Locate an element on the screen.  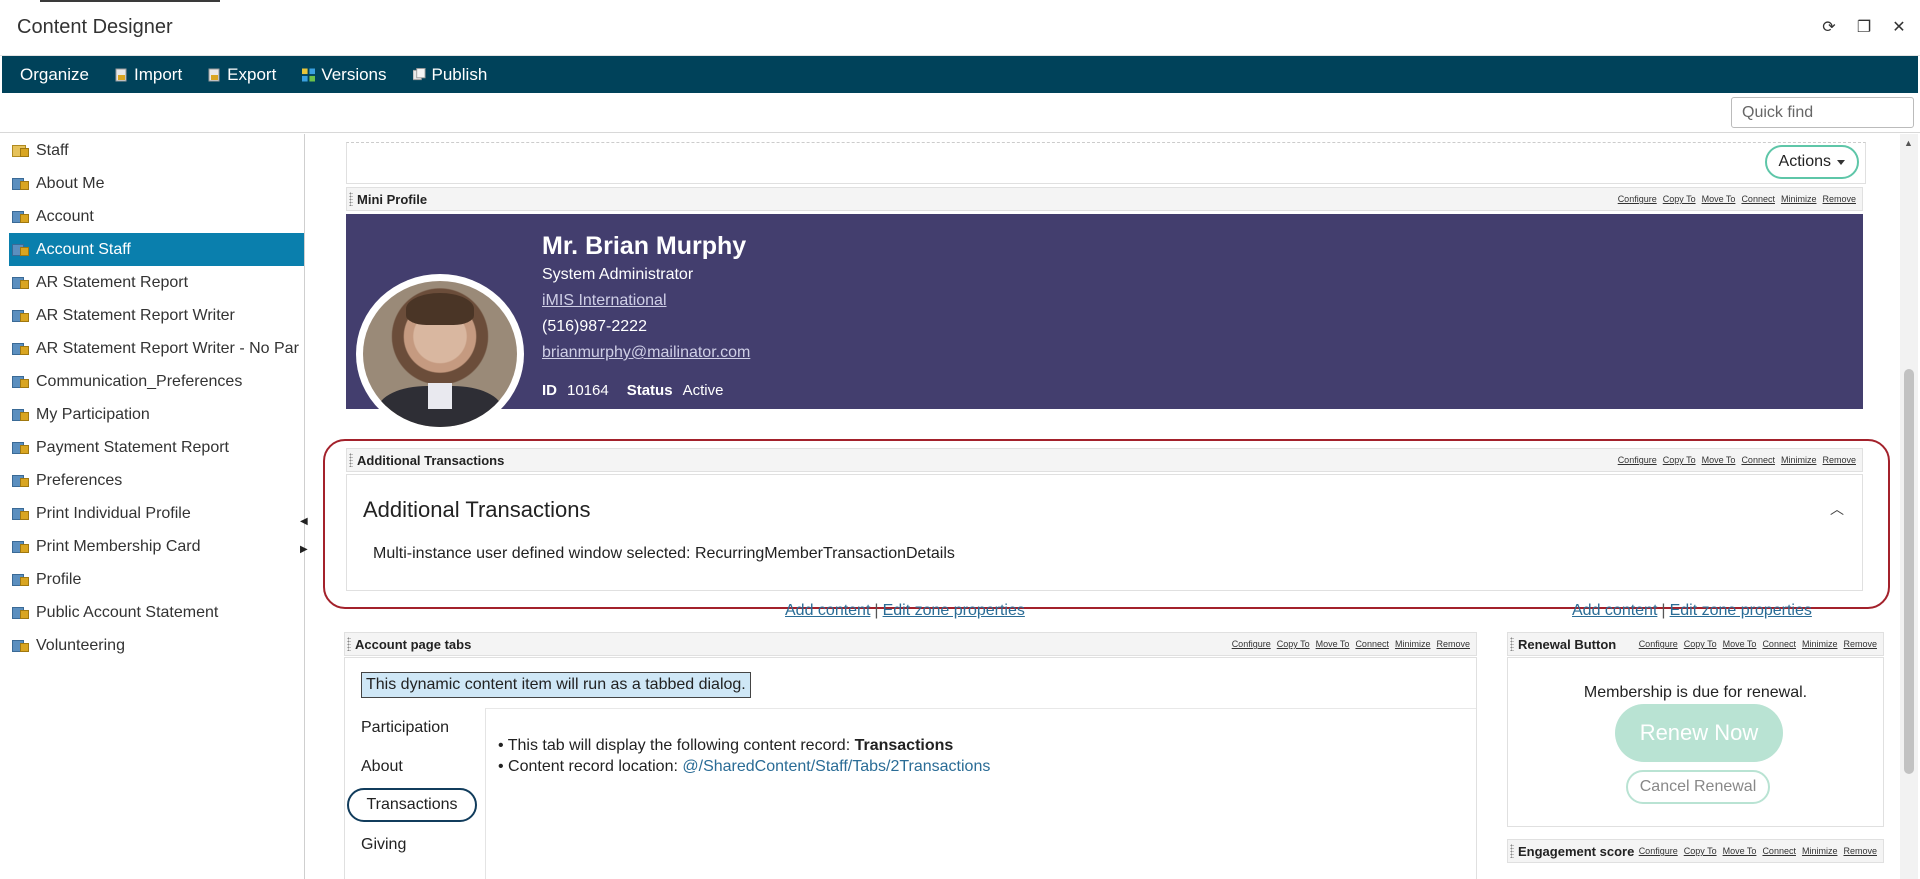
tab-giving: Giving is located at coordinates (415, 844).